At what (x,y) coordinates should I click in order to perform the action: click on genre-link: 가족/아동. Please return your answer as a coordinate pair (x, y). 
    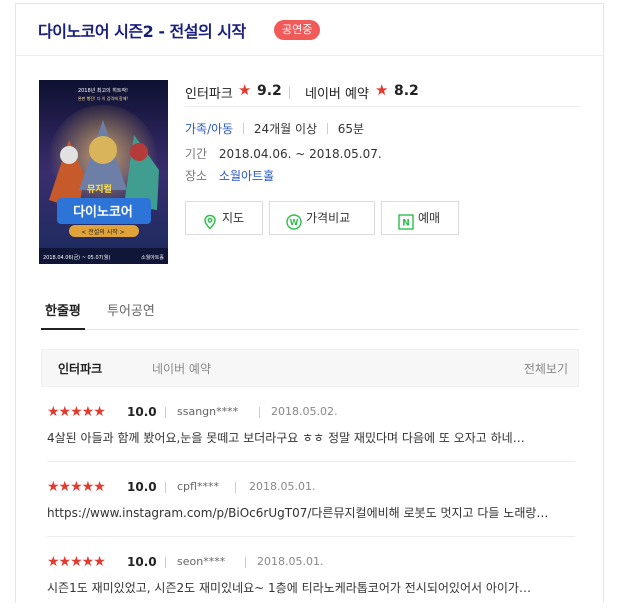
    Looking at the image, I should click on (209, 129).